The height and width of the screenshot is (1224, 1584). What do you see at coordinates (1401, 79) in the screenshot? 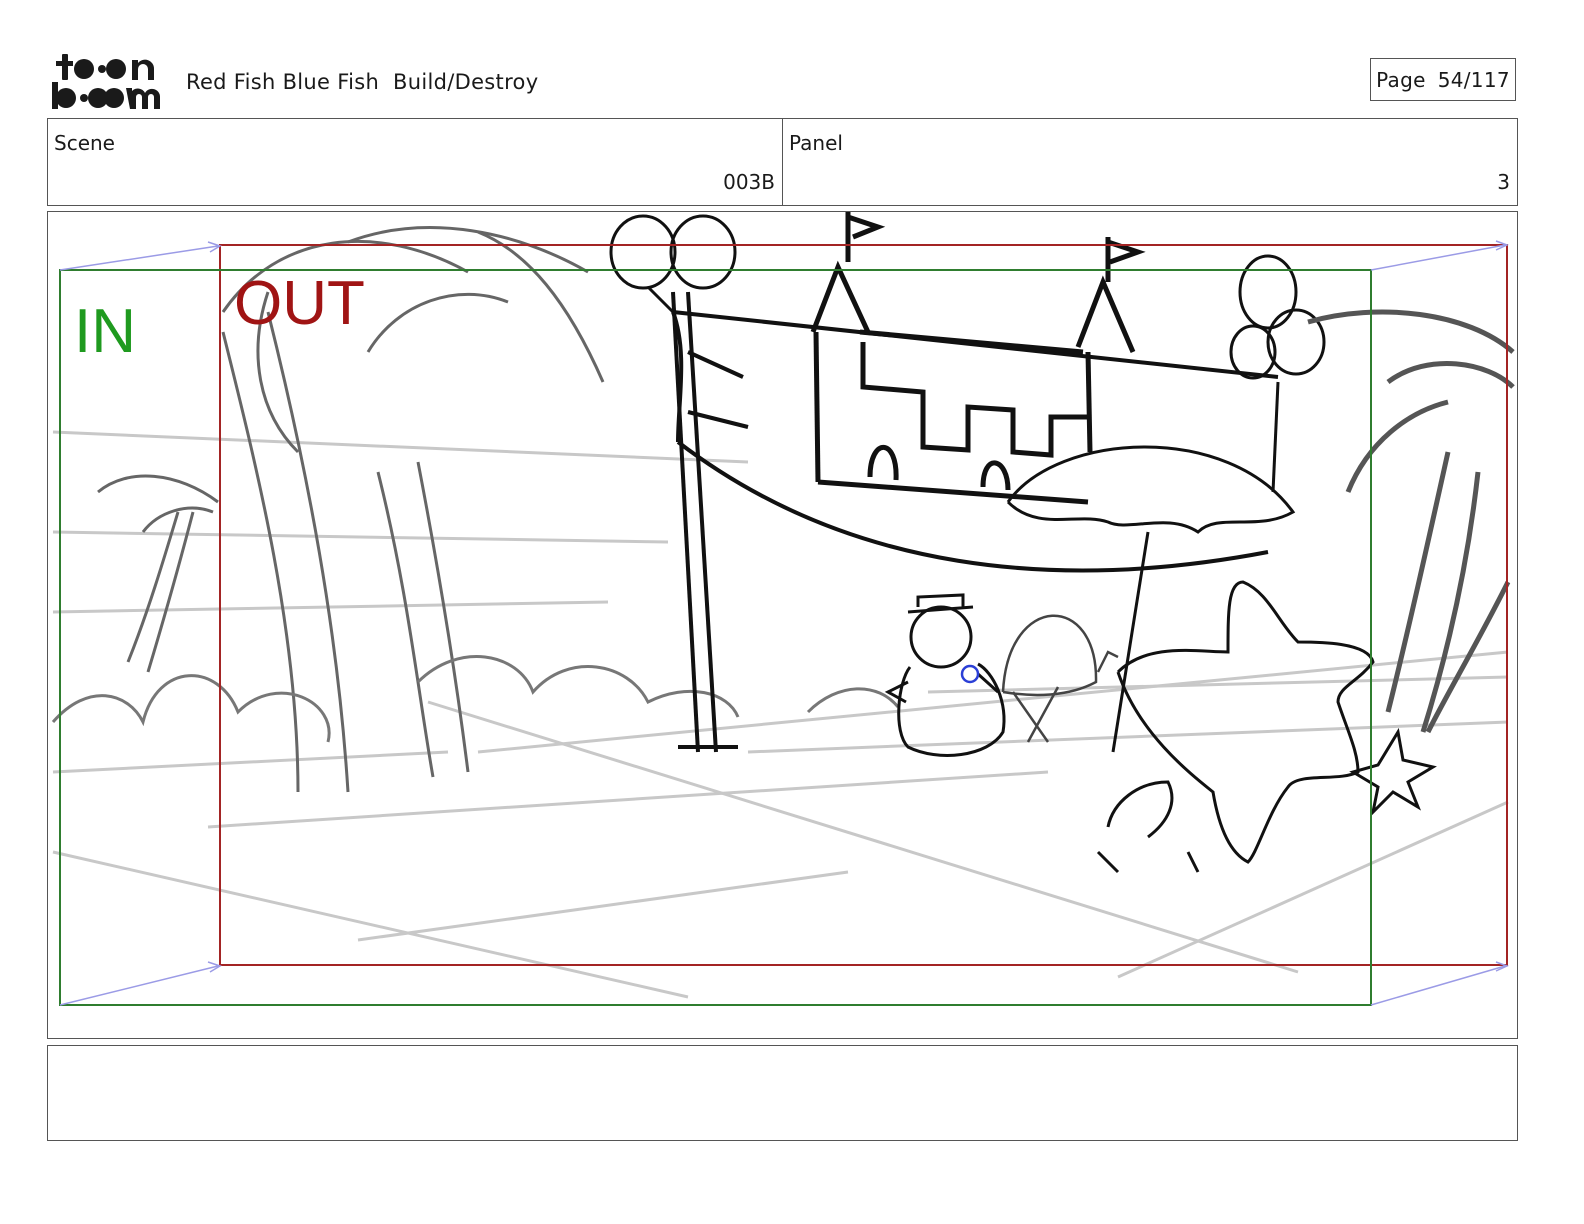
I see `page-label: Page` at bounding box center [1401, 79].